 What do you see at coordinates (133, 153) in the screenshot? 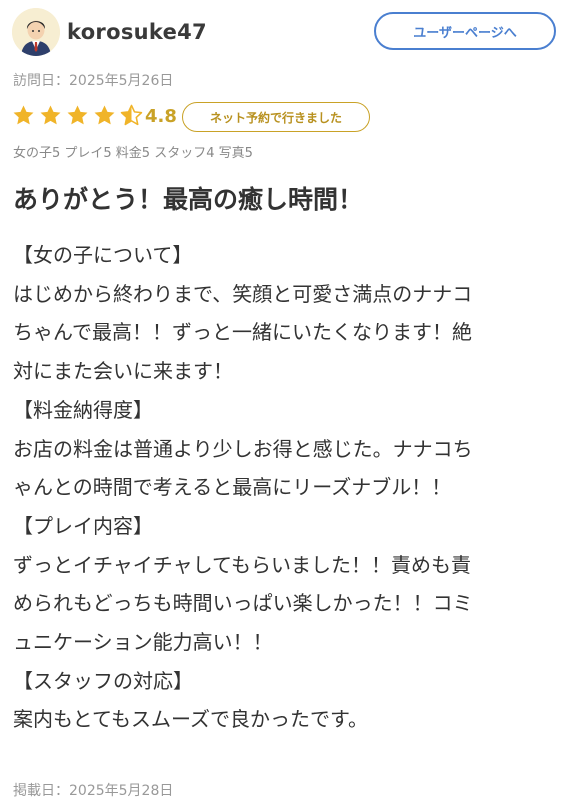
I see `sub-ratings: 女の子5 プレイ5 料金5 スタッフ4 写真5` at bounding box center [133, 153].